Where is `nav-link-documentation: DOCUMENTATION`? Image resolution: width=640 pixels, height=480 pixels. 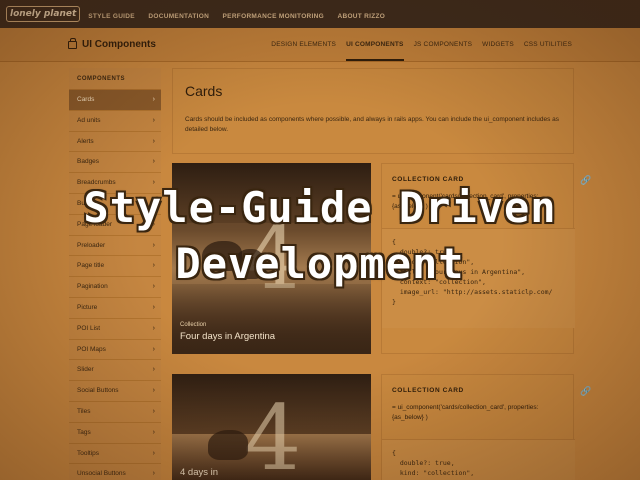 nav-link-documentation: DOCUMENTATION is located at coordinates (178, 16).